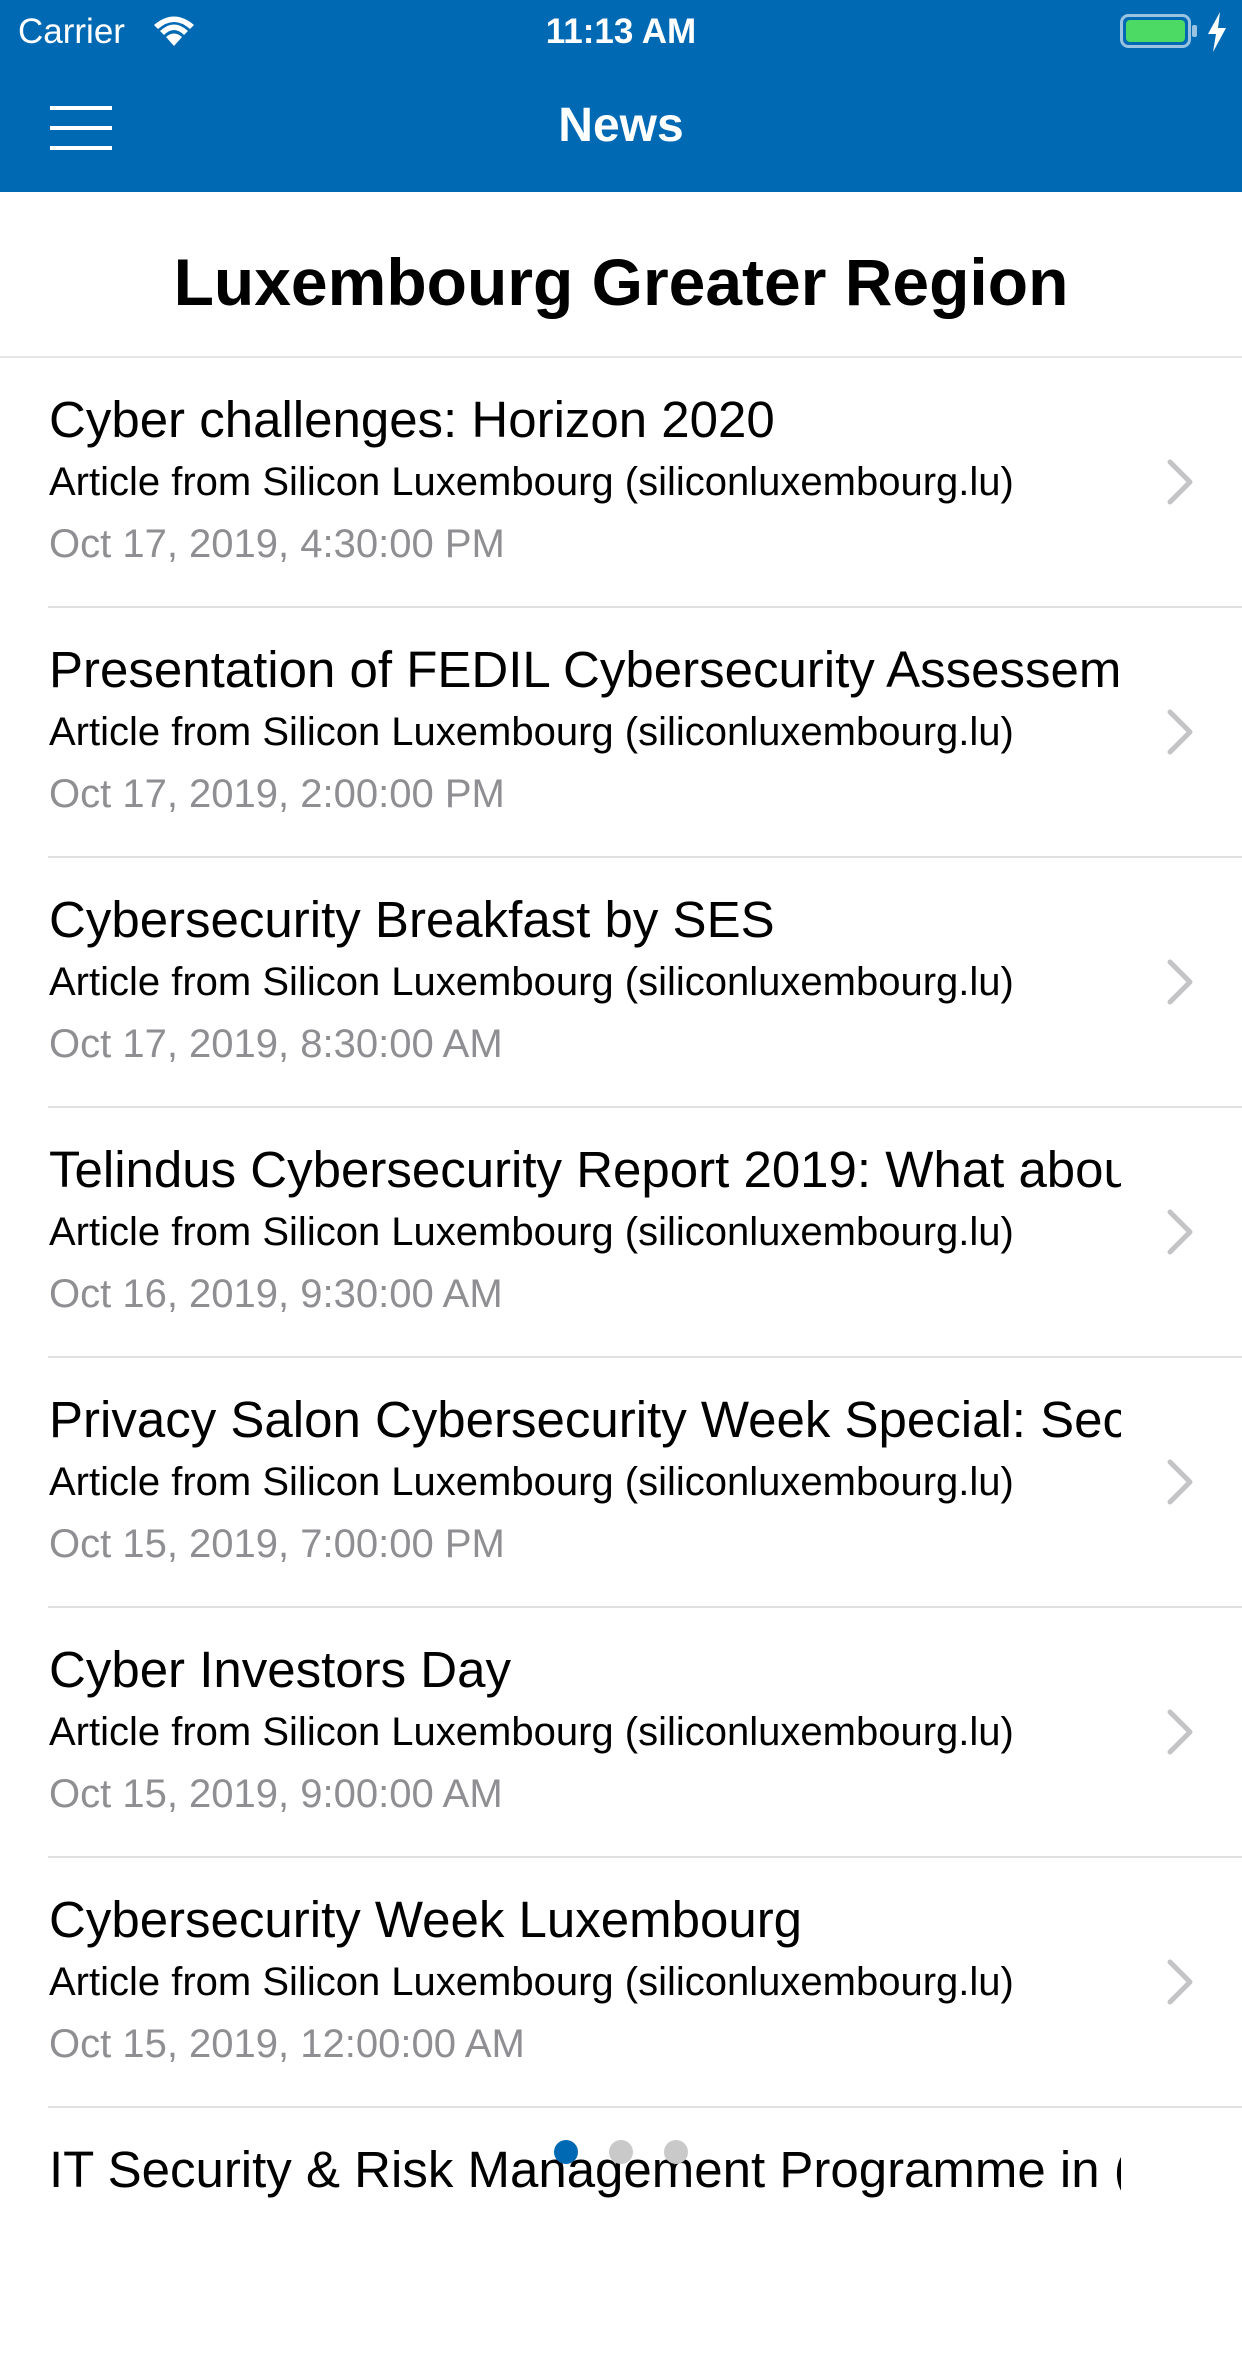 This screenshot has height=2356, width=1242. What do you see at coordinates (412, 919) in the screenshot?
I see `news-item-title: Cybersecurity Breakfast by SES` at bounding box center [412, 919].